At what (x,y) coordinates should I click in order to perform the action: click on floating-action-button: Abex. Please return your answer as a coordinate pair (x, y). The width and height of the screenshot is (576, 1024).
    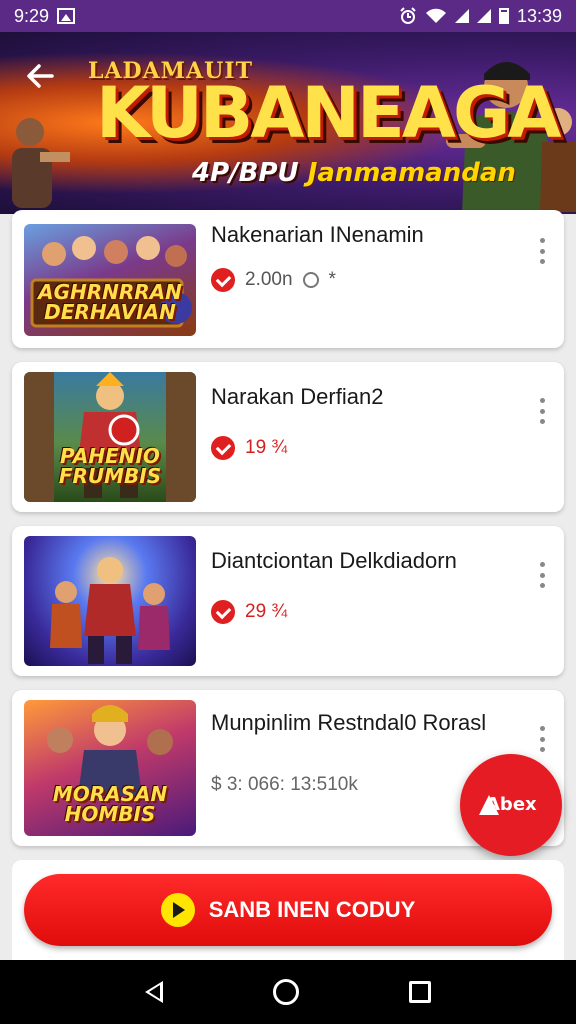
    Looking at the image, I should click on (511, 805).